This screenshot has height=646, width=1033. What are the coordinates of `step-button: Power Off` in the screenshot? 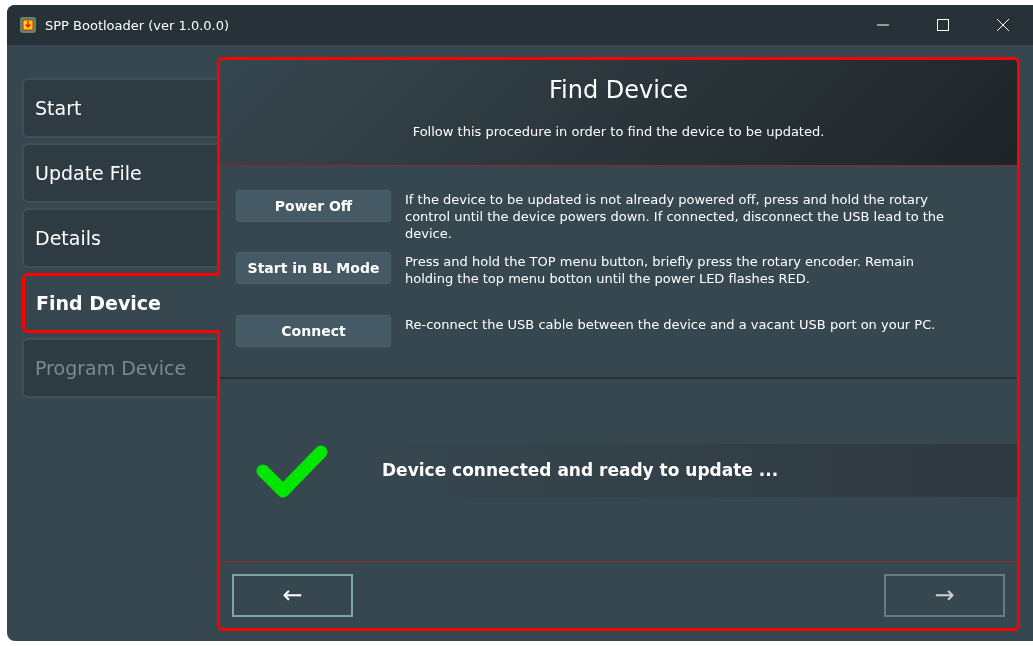 It's located at (313, 206).